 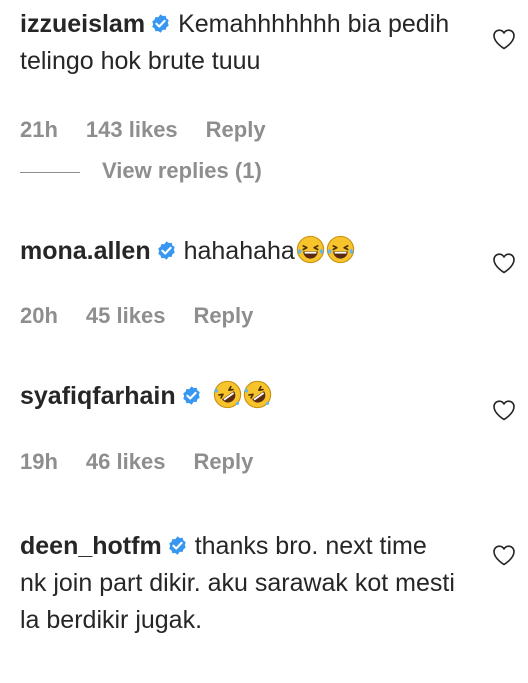 I want to click on replies-divider, so click(x=50, y=172).